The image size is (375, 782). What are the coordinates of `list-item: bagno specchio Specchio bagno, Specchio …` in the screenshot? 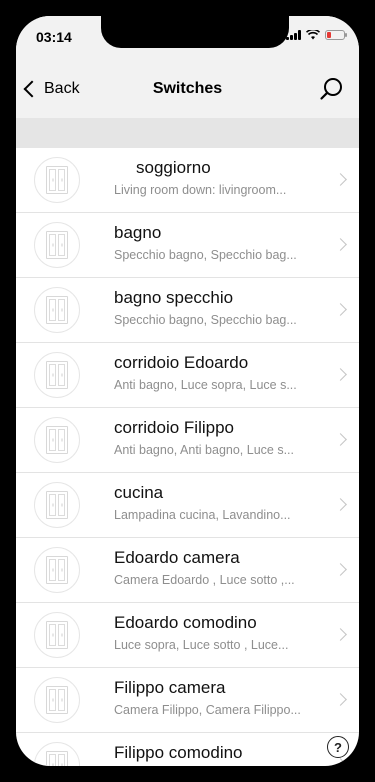 It's located at (187, 310).